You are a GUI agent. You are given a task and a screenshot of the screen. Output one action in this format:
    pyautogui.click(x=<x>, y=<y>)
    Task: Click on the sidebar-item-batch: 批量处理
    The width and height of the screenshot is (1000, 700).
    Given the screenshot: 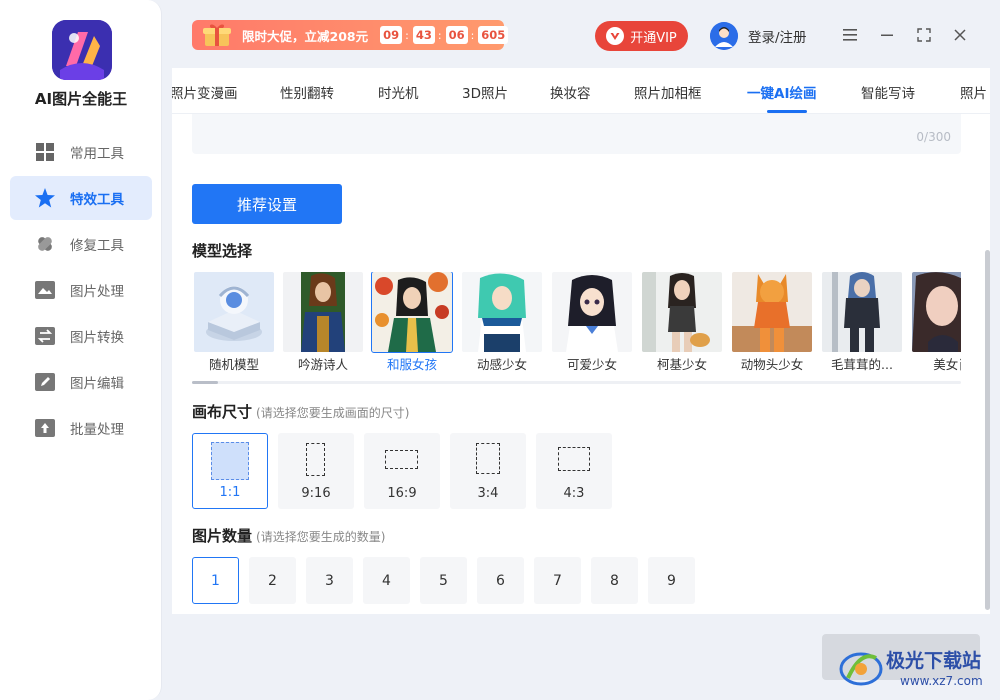 What is the action you would take?
    pyautogui.click(x=81, y=428)
    